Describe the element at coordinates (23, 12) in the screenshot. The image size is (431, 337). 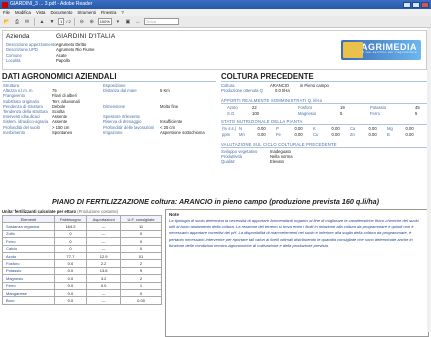
I see `menu-modifica: Modifica` at that location.